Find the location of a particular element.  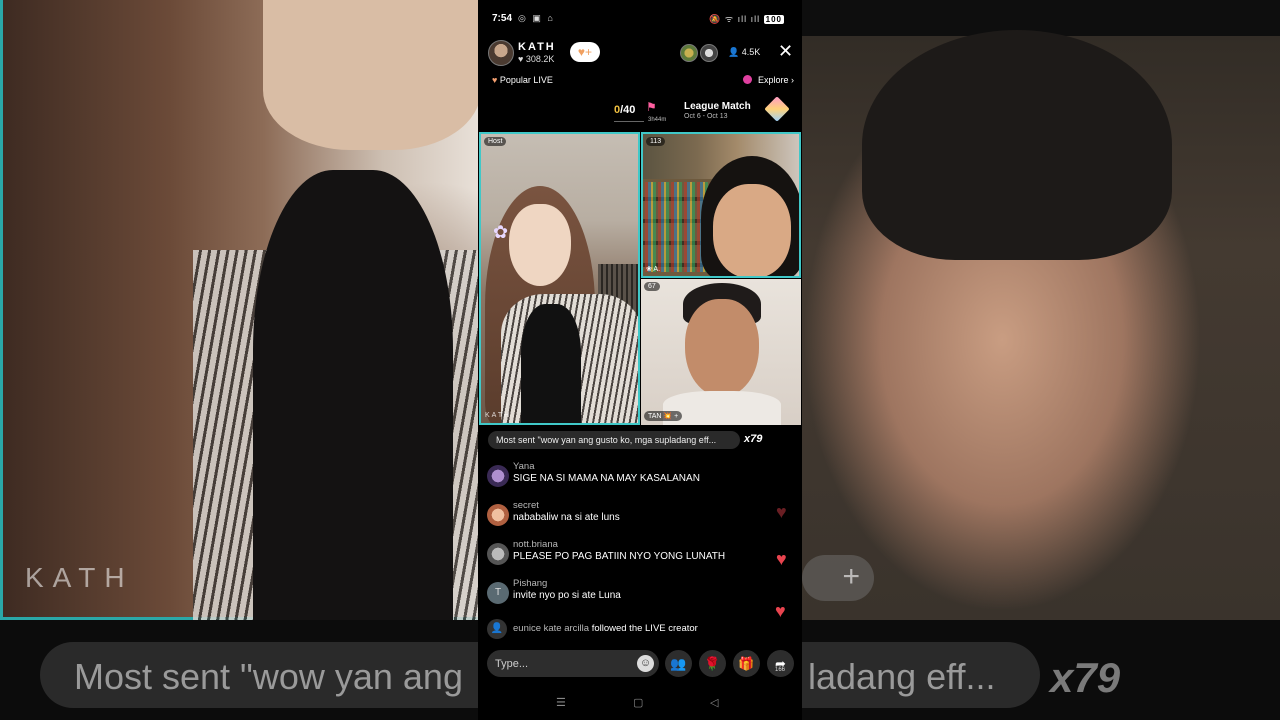

popular-live-link: ♥ Popular LIVE is located at coordinates (522, 80).